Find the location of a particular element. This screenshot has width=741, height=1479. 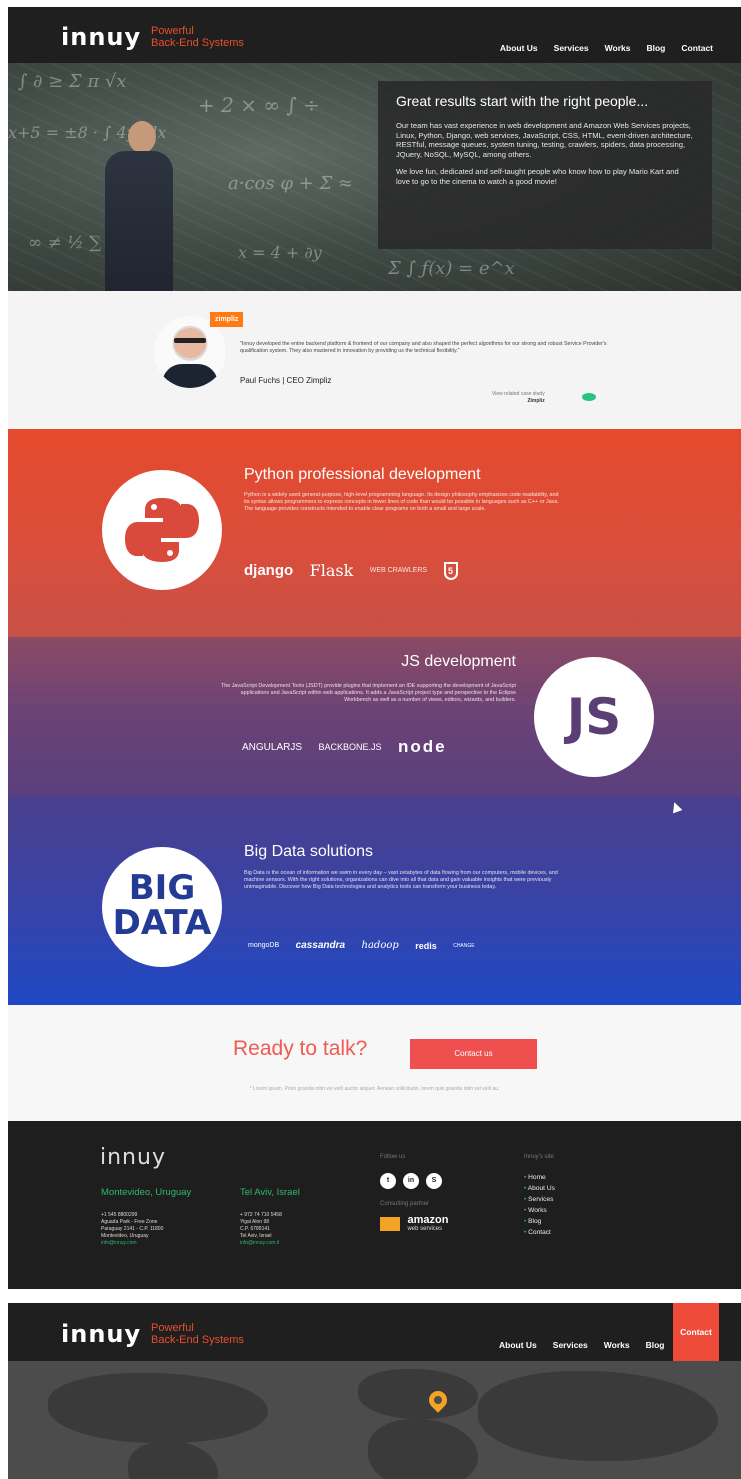

skype-icon: S is located at coordinates (434, 1181).